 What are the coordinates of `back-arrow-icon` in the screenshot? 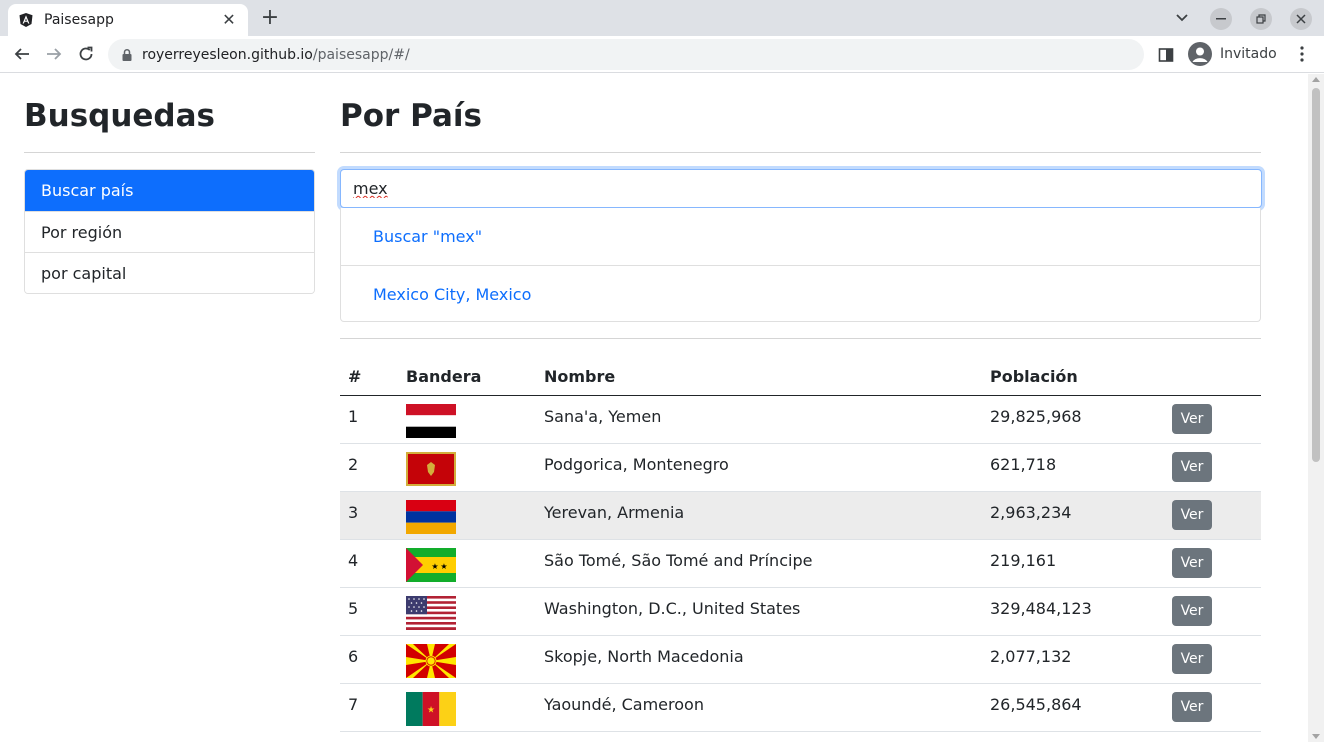 It's located at (22, 54).